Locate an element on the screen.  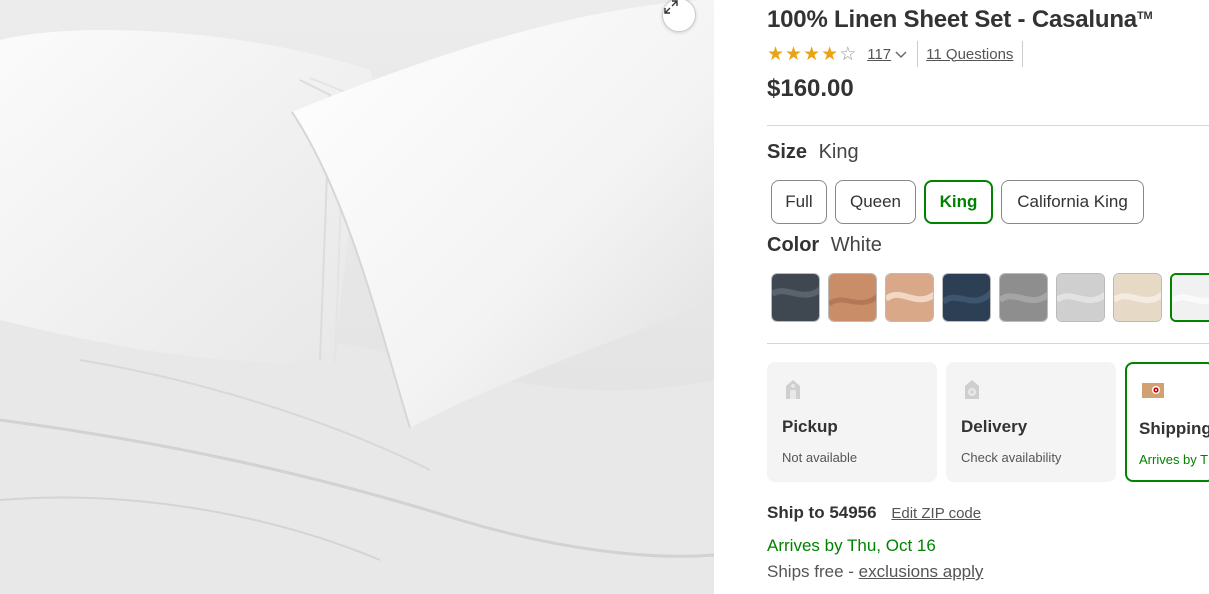
fulfillment-status: Not available is located at coordinates (820, 457).